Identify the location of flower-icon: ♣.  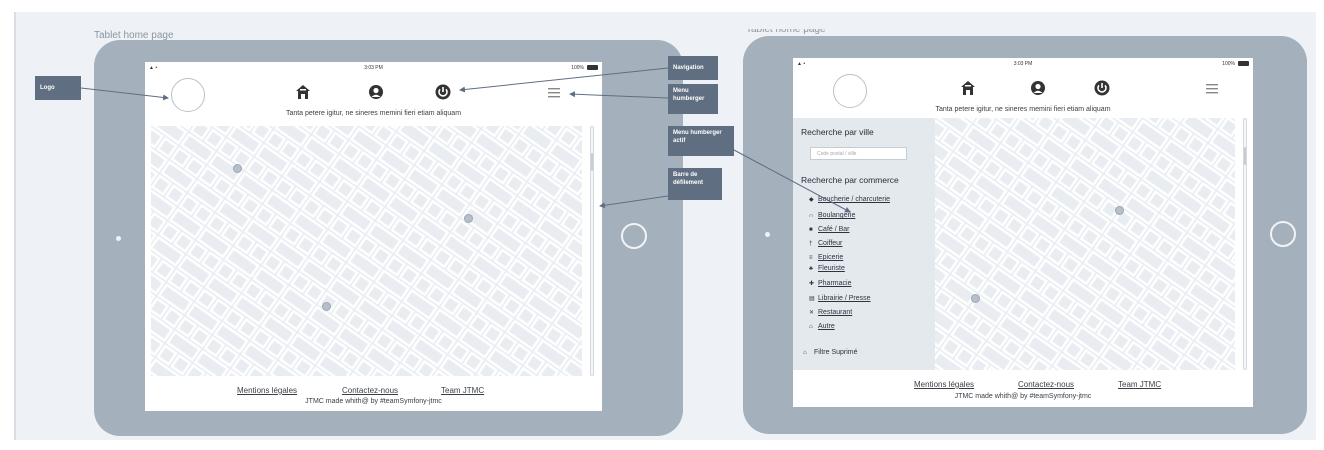
(811, 269).